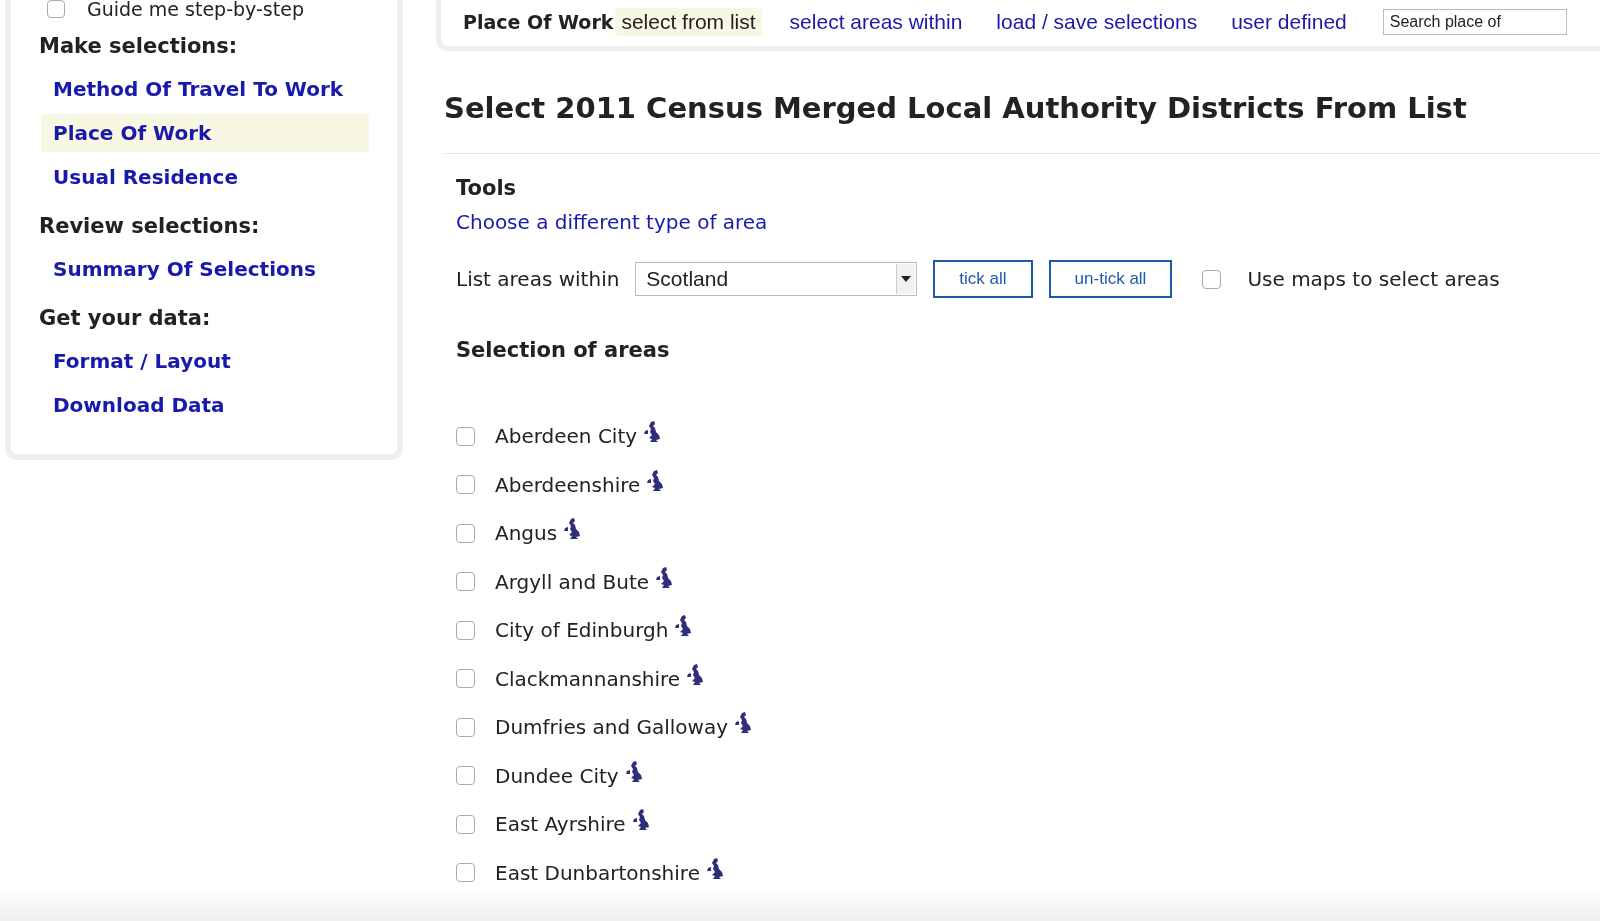 Image resolution: width=1600 pixels, height=921 pixels. Describe the element at coordinates (776, 279) in the screenshot. I see `area-dropdown: Scotland` at that location.